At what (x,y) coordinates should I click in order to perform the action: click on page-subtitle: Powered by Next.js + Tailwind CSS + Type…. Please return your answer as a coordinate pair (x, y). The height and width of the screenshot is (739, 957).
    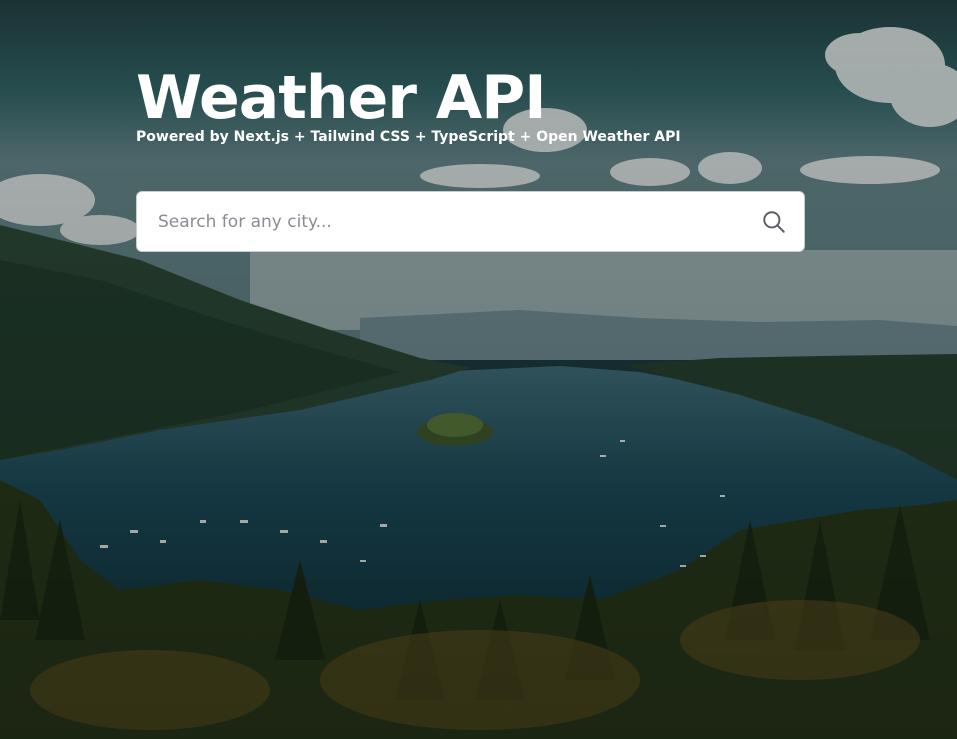
    Looking at the image, I should click on (408, 137).